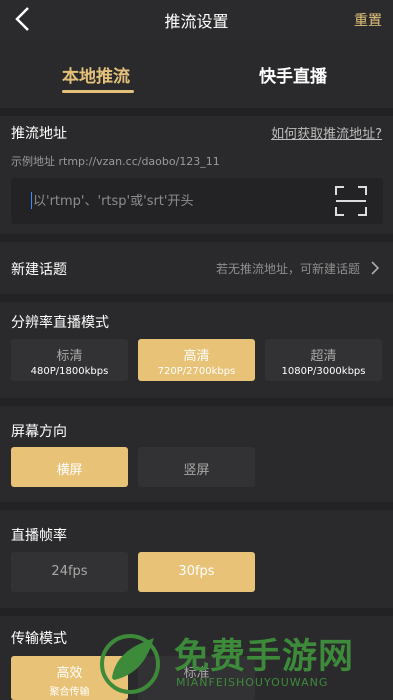 The image size is (393, 700). What do you see at coordinates (39, 432) in the screenshot?
I see `orientation-heading: 屏幕方向` at bounding box center [39, 432].